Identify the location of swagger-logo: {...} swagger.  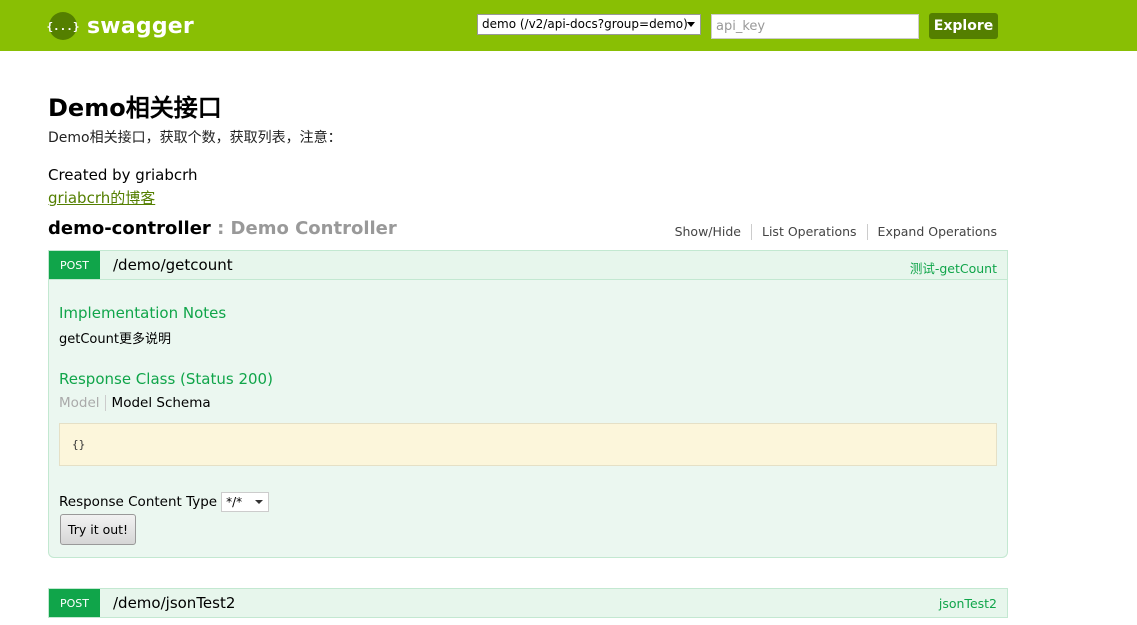
(120, 26).